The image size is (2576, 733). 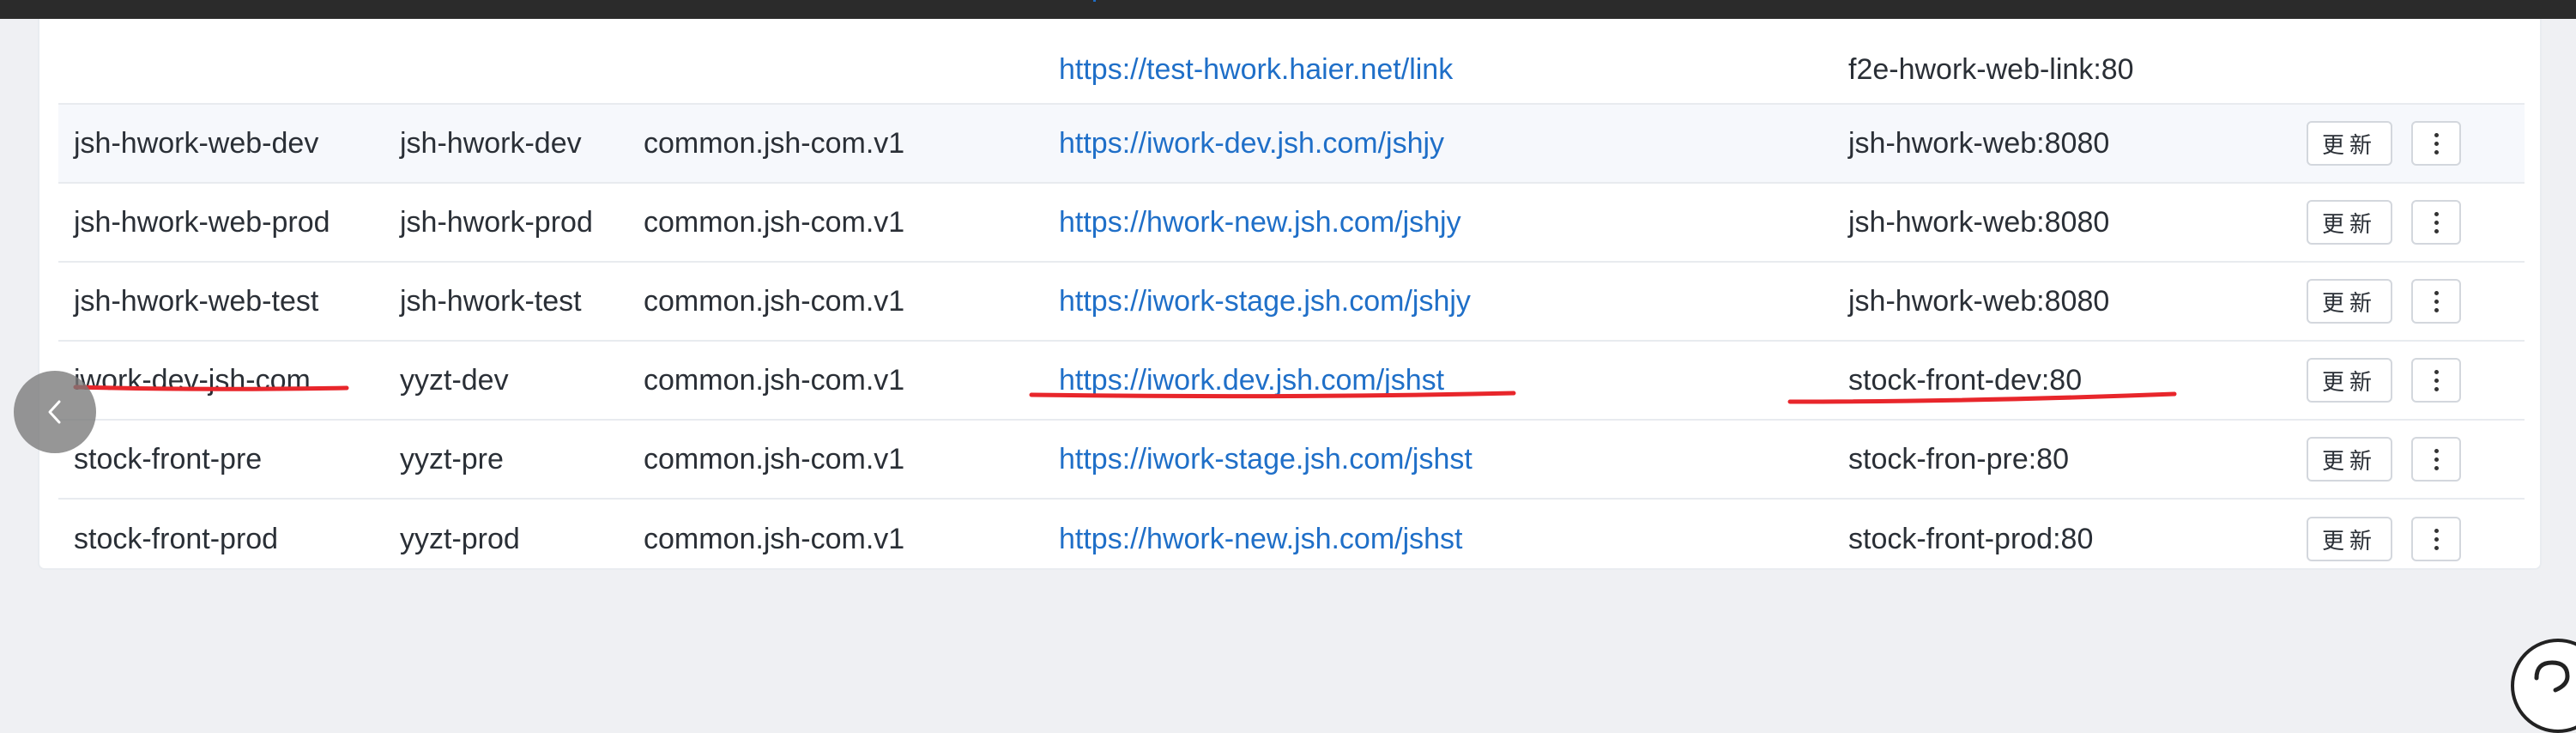 I want to click on row-name: jsh-hwork-web-prod, so click(x=202, y=222).